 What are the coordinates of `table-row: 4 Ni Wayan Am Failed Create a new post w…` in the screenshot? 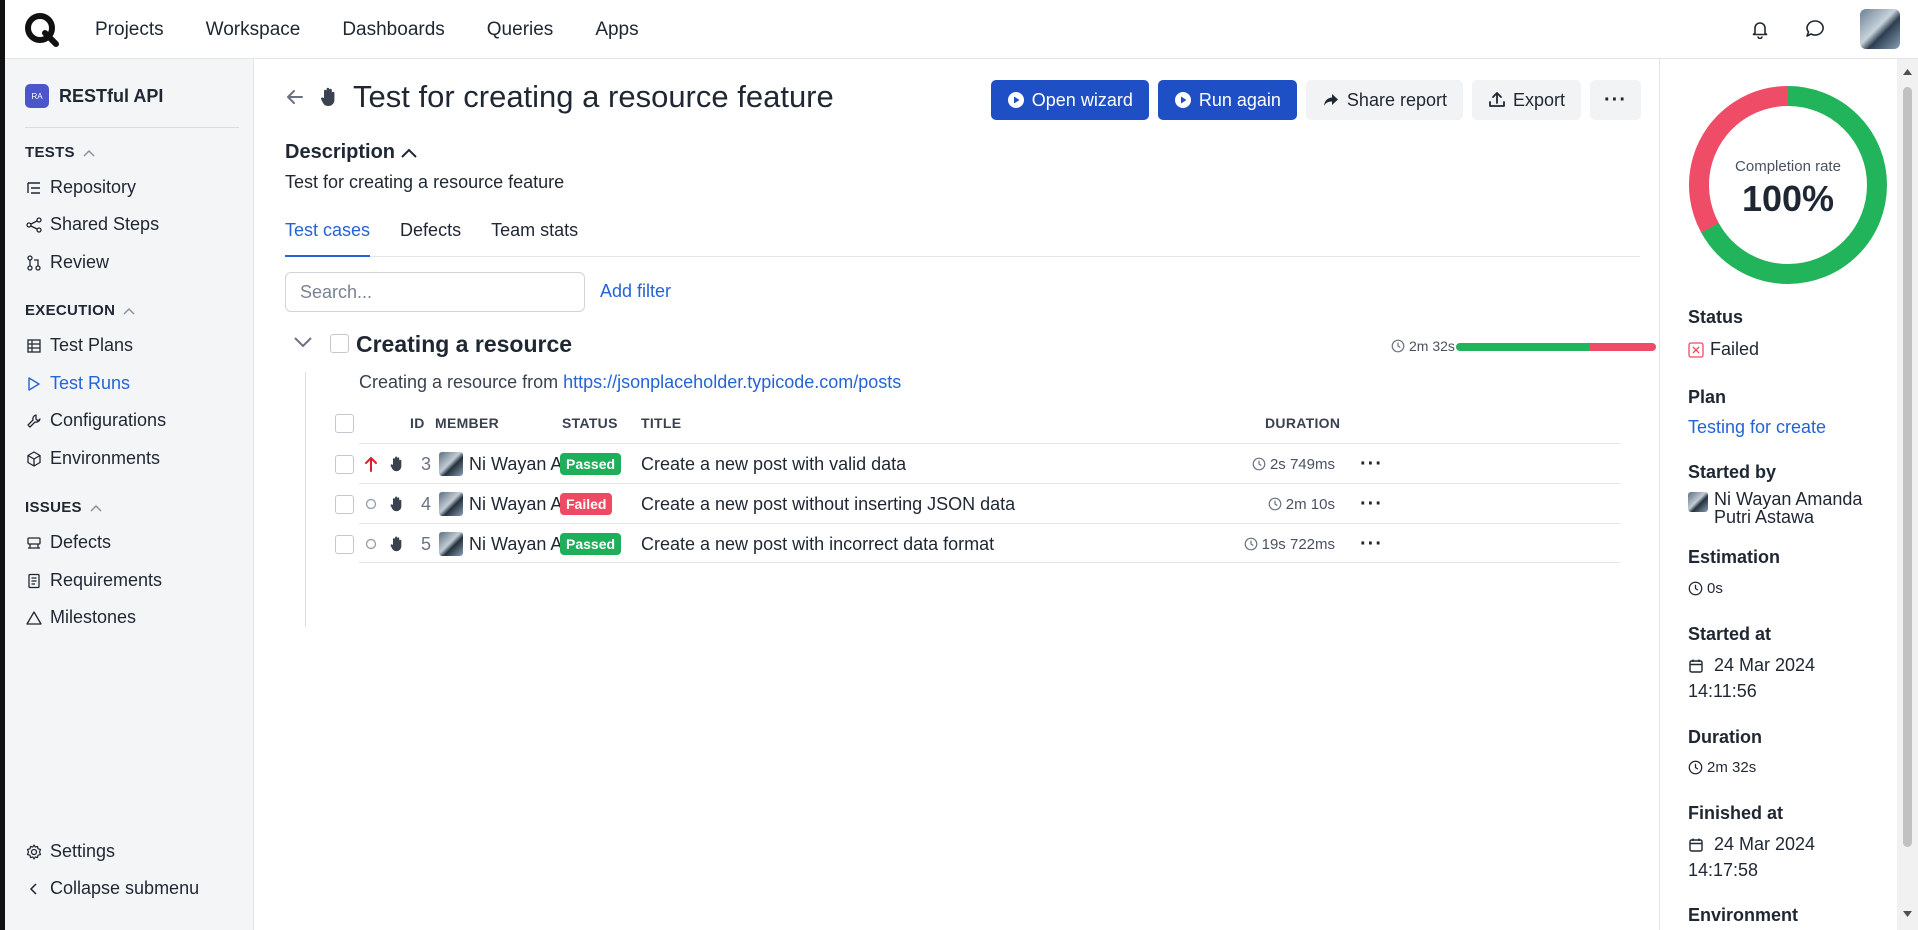 It's located at (977, 503).